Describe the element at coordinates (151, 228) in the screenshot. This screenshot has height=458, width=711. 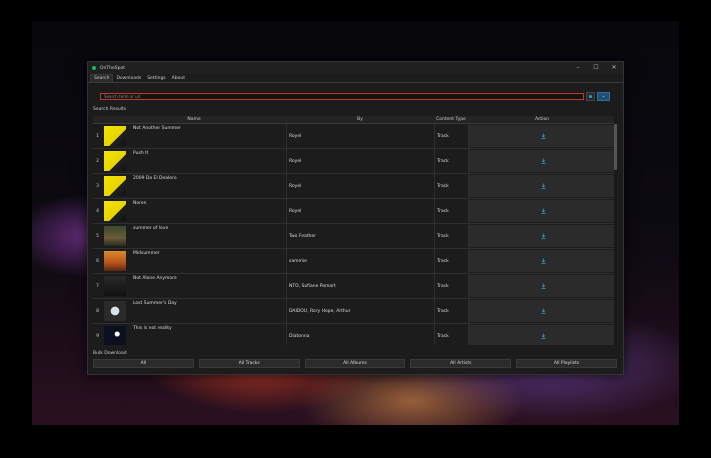
I see `track-name: summer of love` at that location.